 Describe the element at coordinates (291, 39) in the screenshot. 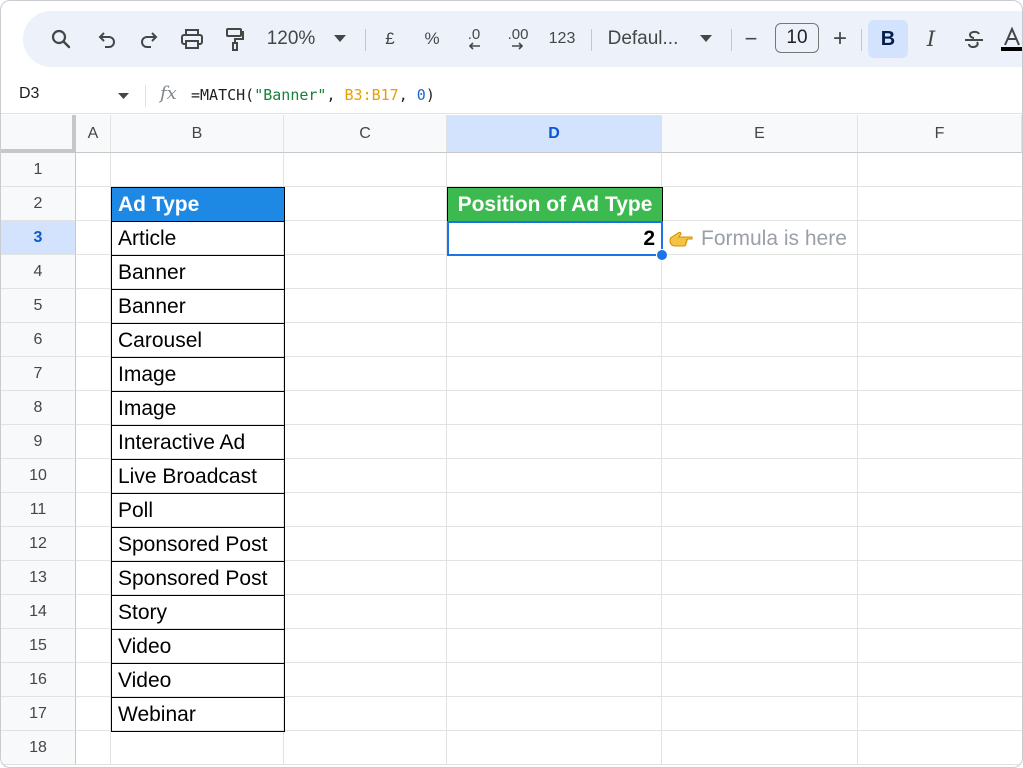

I see `zoom-select: 120%` at that location.